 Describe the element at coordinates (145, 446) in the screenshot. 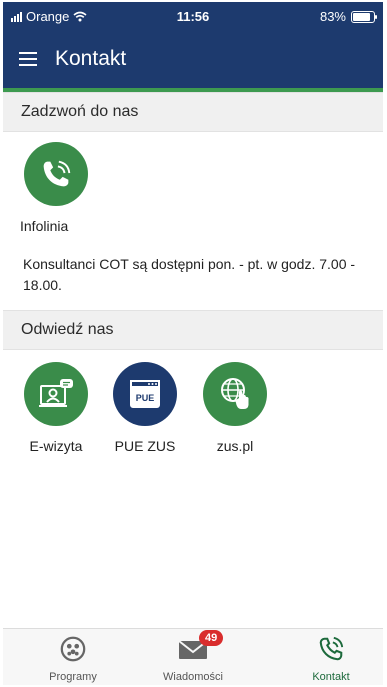

I see `tile-pue-zus-label: PUE ZUS` at that location.